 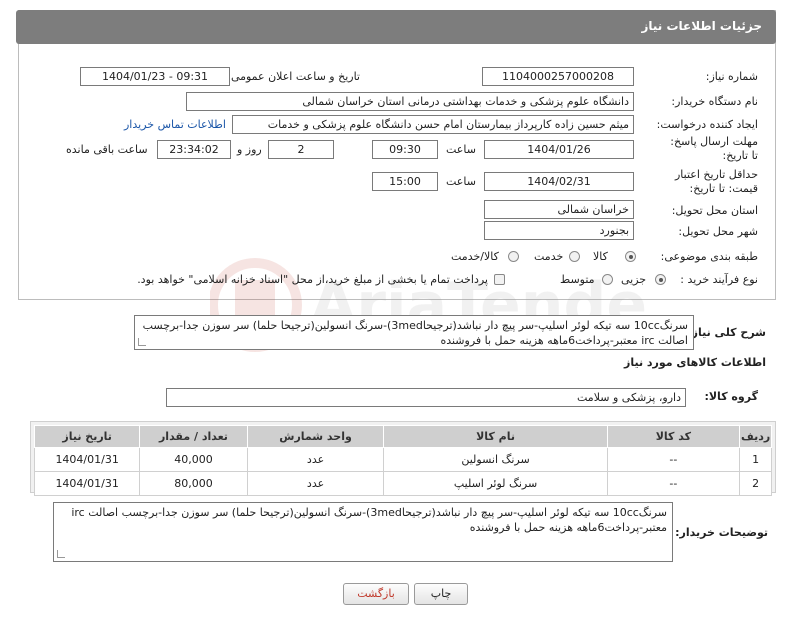 What do you see at coordinates (709, 256) in the screenshot?
I see `category-label: طبقه بندی موضوعی:` at bounding box center [709, 256].